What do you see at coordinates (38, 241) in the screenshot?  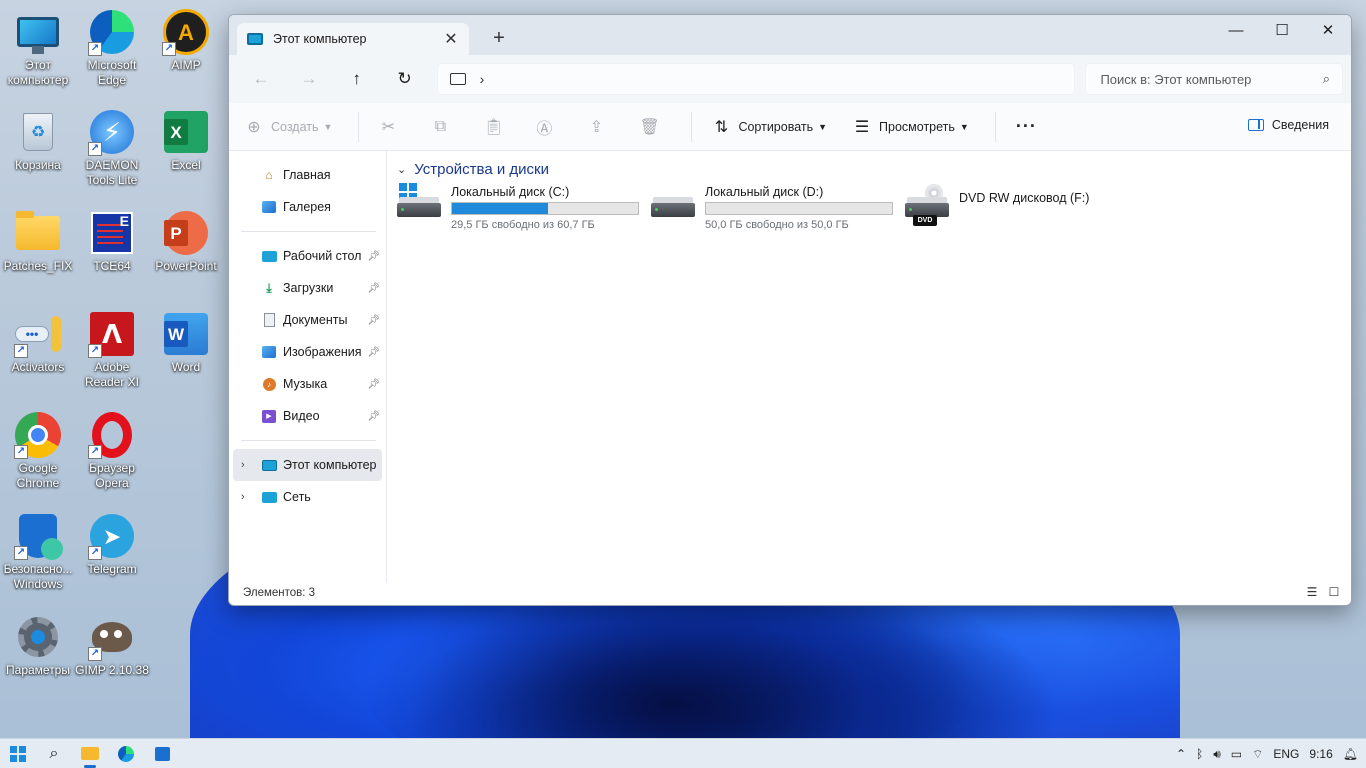 I see `desktop-icon-patches-fix: Patches_FIX` at bounding box center [38, 241].